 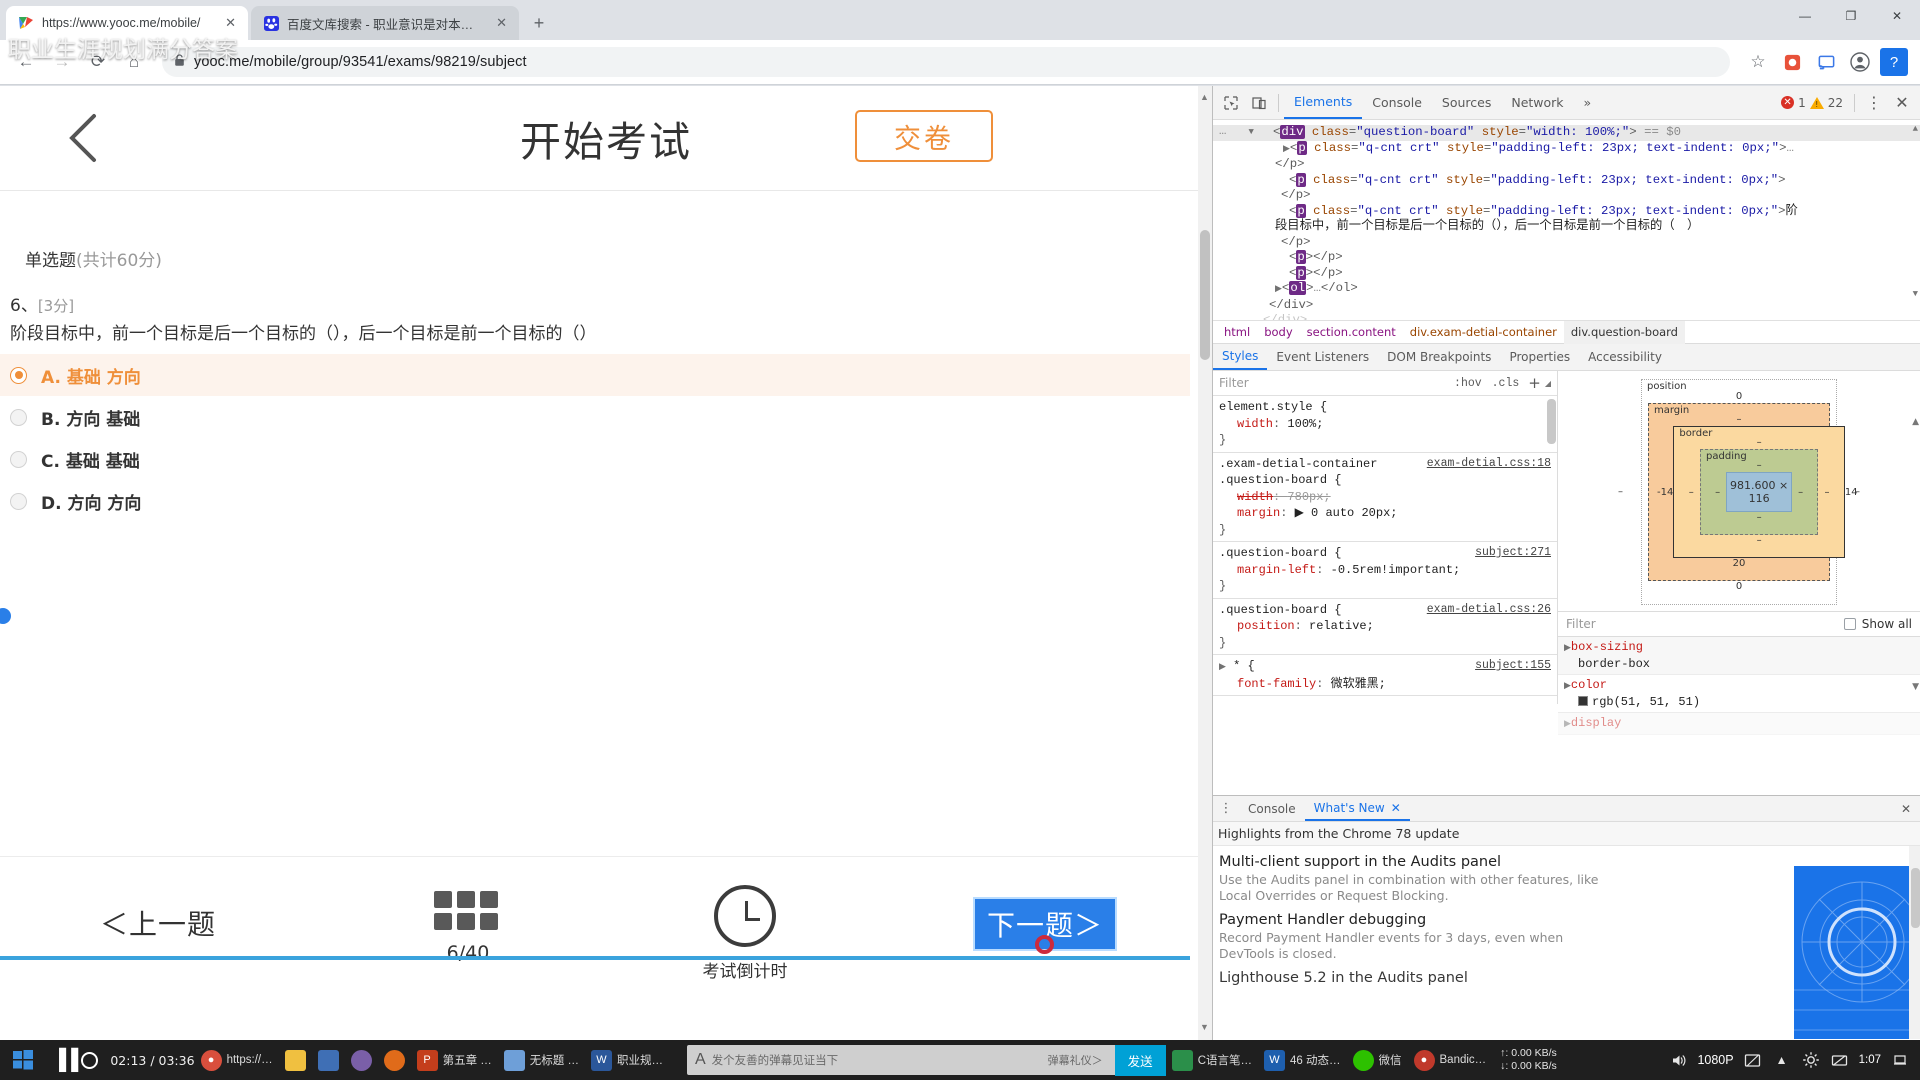 What do you see at coordinates (134, 62) in the screenshot?
I see `home-icon: ⌂` at bounding box center [134, 62].